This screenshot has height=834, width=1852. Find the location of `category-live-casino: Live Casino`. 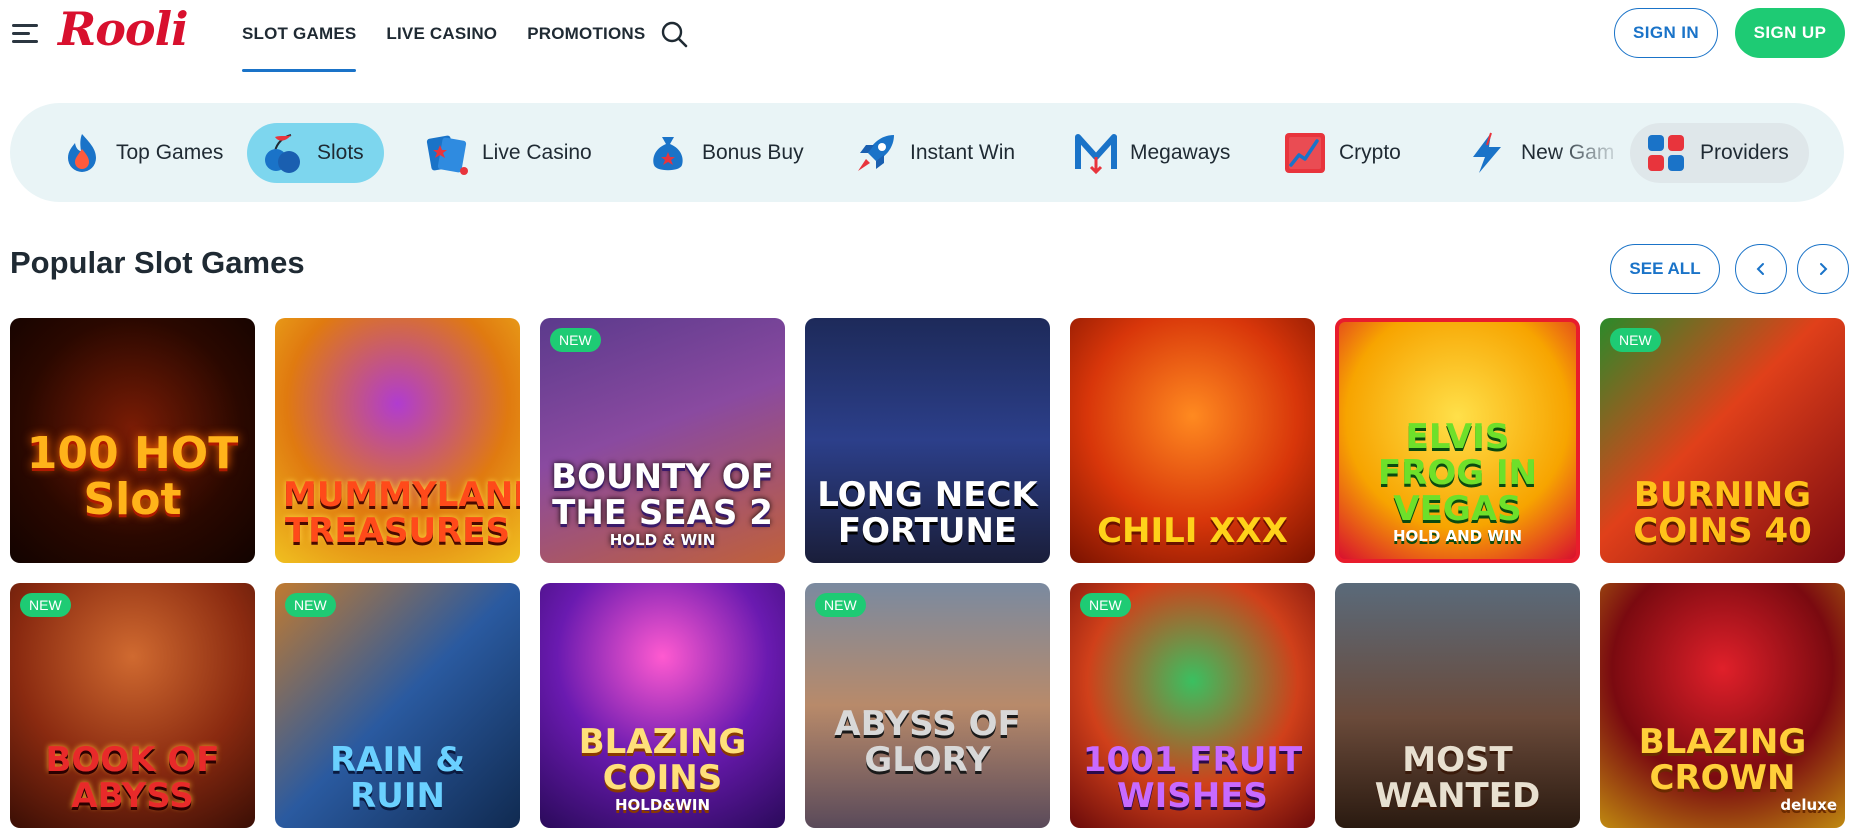

category-live-casino: Live Casino is located at coordinates (512, 153).